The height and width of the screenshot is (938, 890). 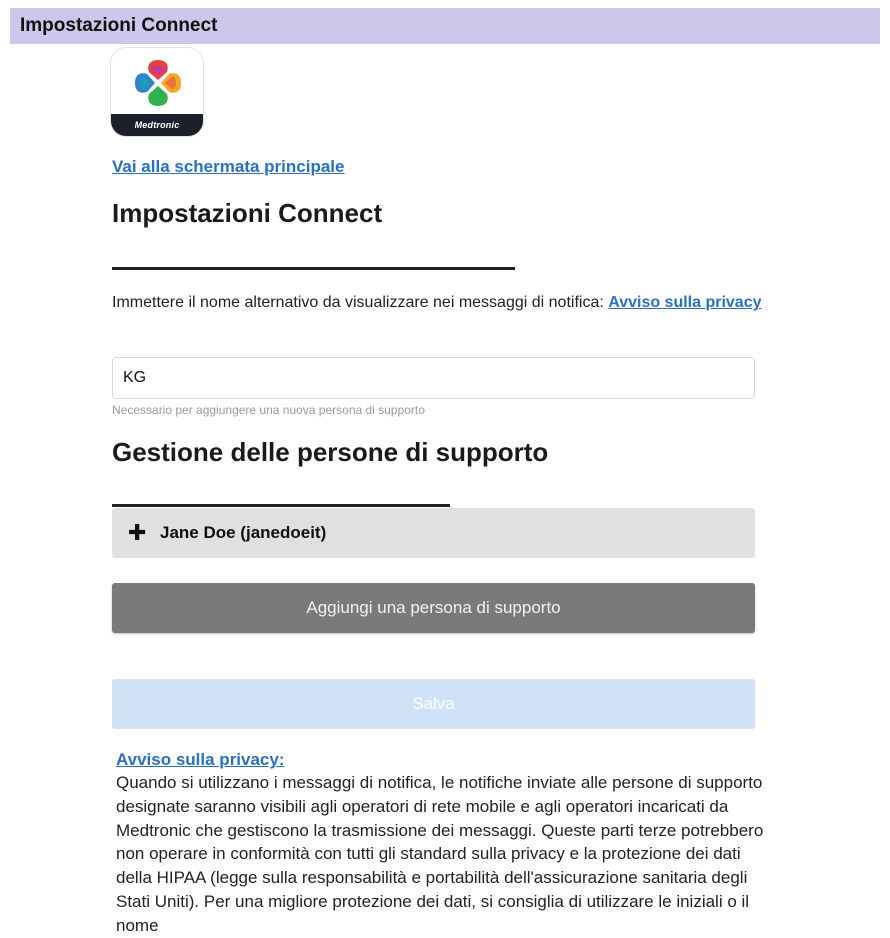 I want to click on medtronic-cross-icon, so click(x=158, y=83).